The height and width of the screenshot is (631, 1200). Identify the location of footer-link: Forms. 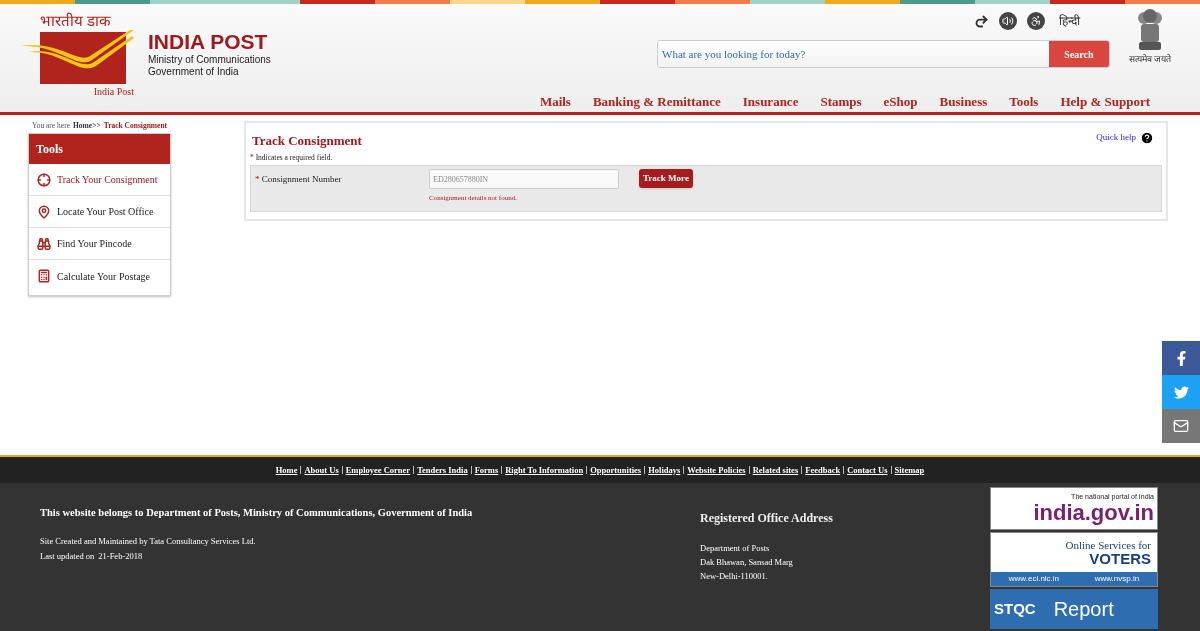
(486, 470).